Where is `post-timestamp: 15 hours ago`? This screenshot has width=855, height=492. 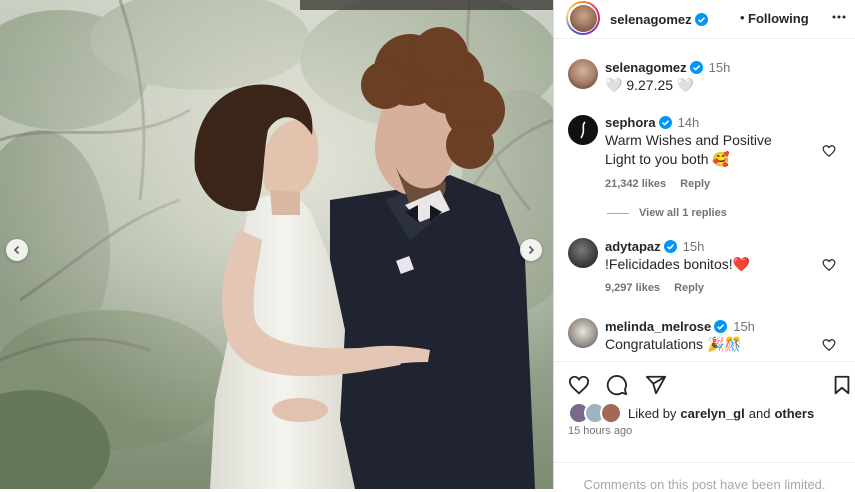 post-timestamp: 15 hours ago is located at coordinates (600, 431).